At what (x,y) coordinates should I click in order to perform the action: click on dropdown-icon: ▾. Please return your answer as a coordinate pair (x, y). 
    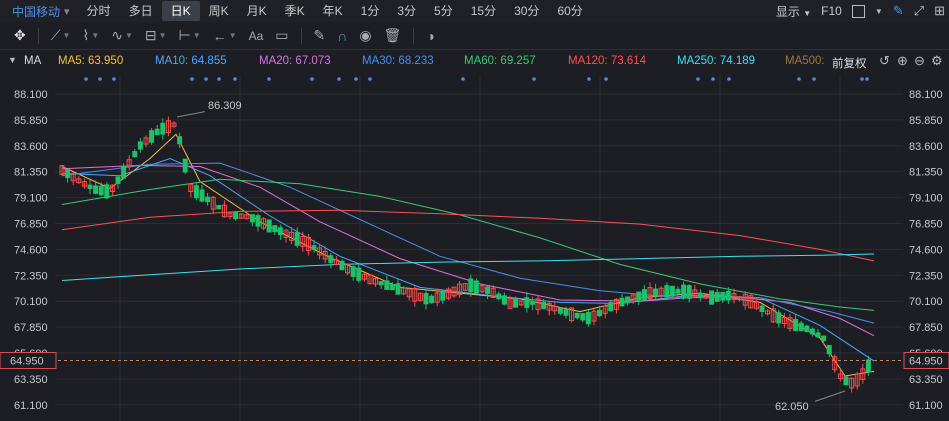
    Looking at the image, I should click on (67, 11).